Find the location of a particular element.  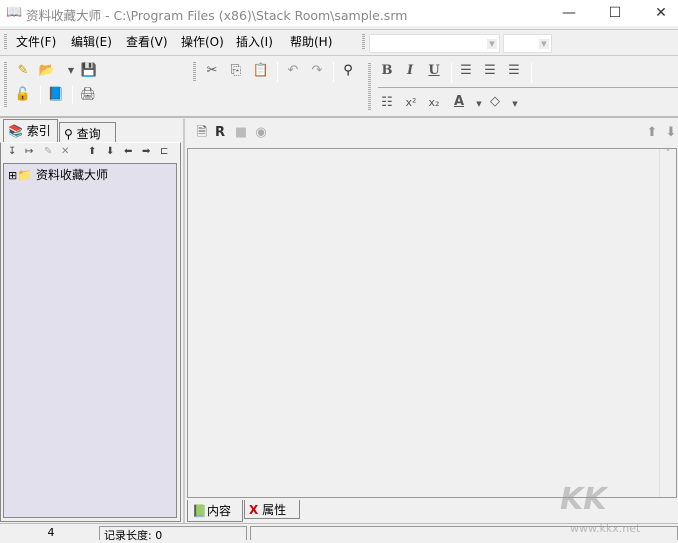

new-icon: ✎ is located at coordinates (23, 71).